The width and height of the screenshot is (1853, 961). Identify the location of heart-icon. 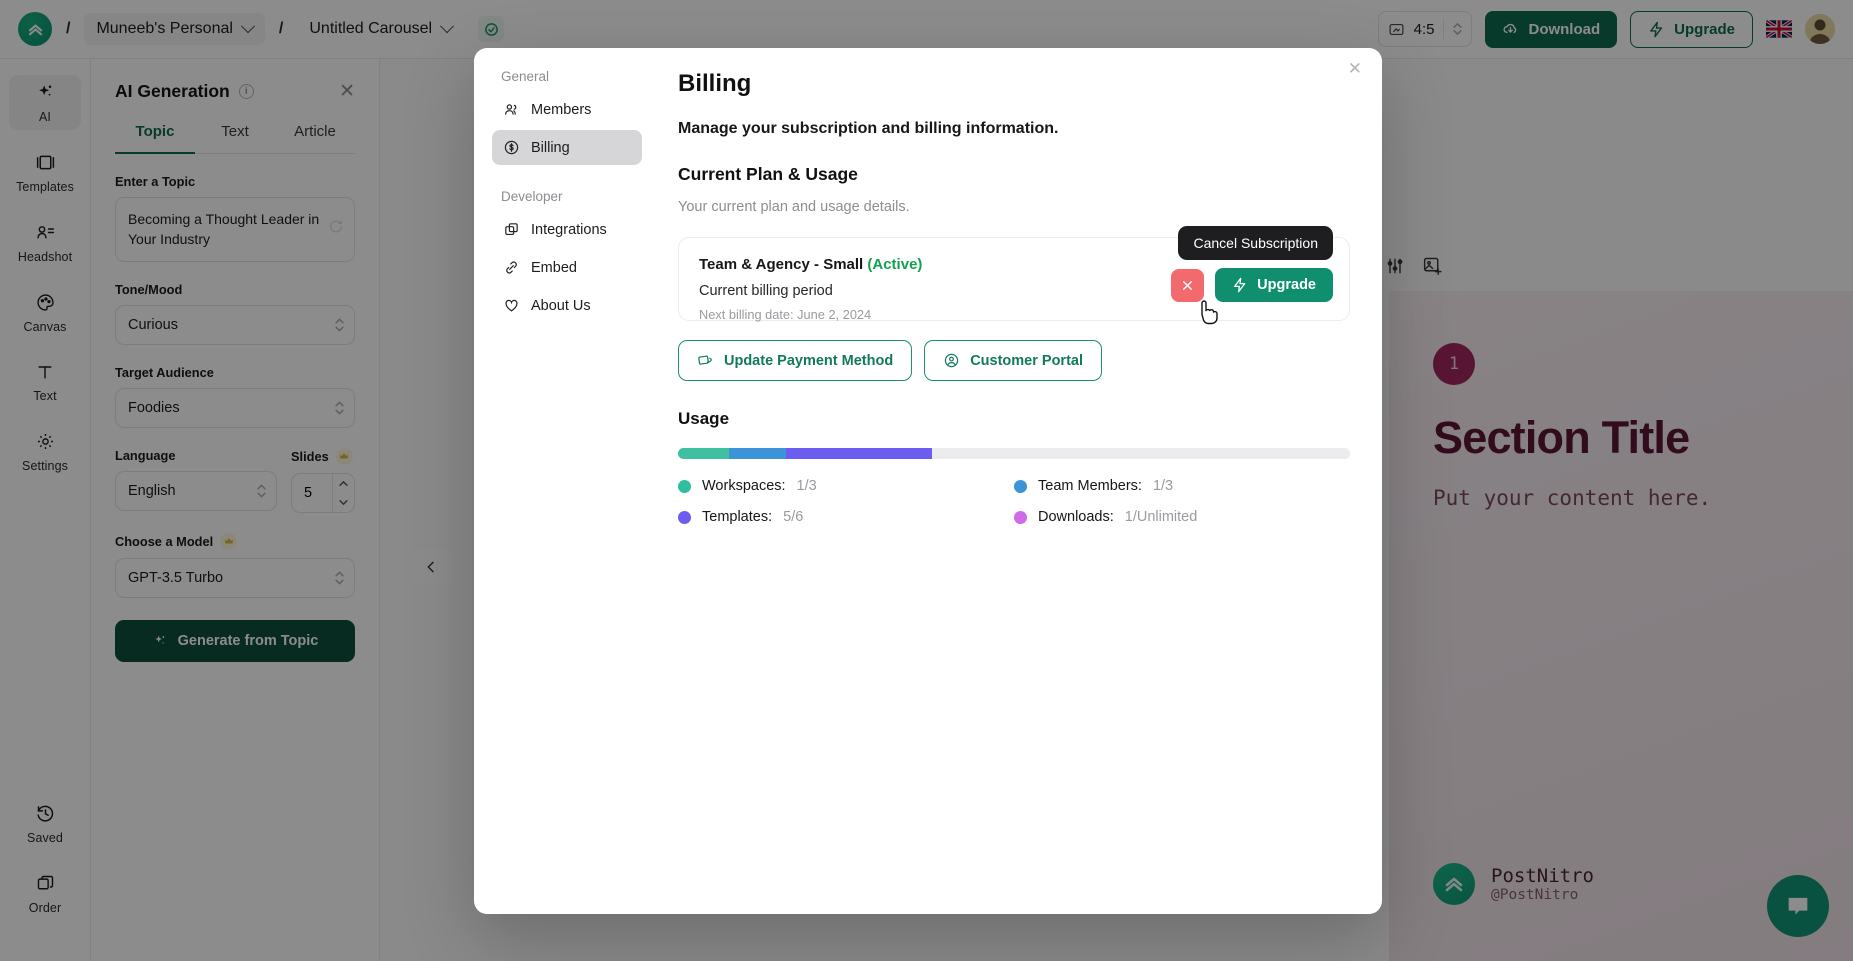
(511, 305).